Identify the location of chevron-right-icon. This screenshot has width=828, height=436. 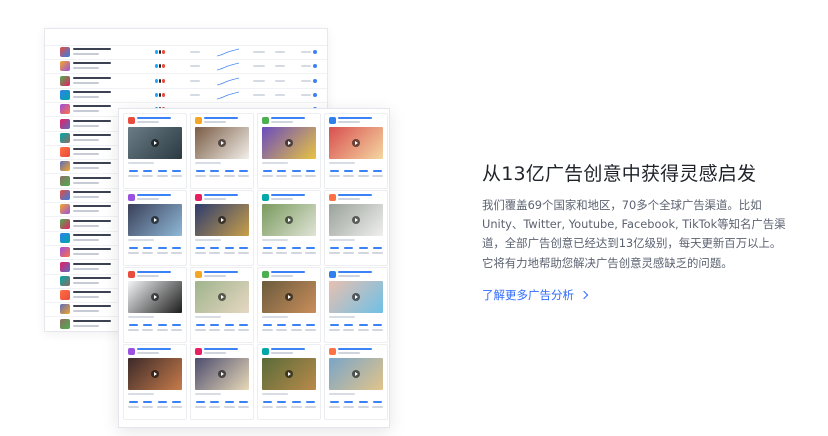
(584, 295).